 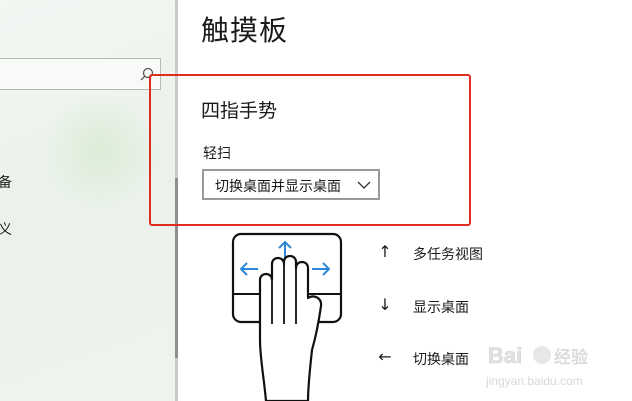 What do you see at coordinates (571, 358) in the screenshot?
I see `svg-text: 经验` at bounding box center [571, 358].